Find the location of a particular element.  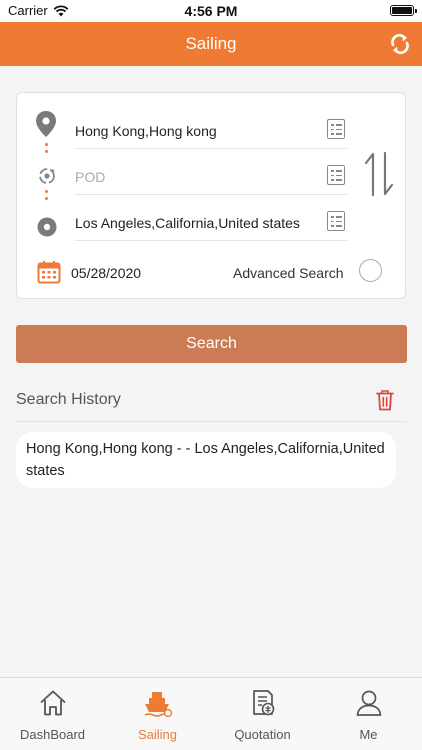

tab-dashboard: DashBoard is located at coordinates (52, 714).